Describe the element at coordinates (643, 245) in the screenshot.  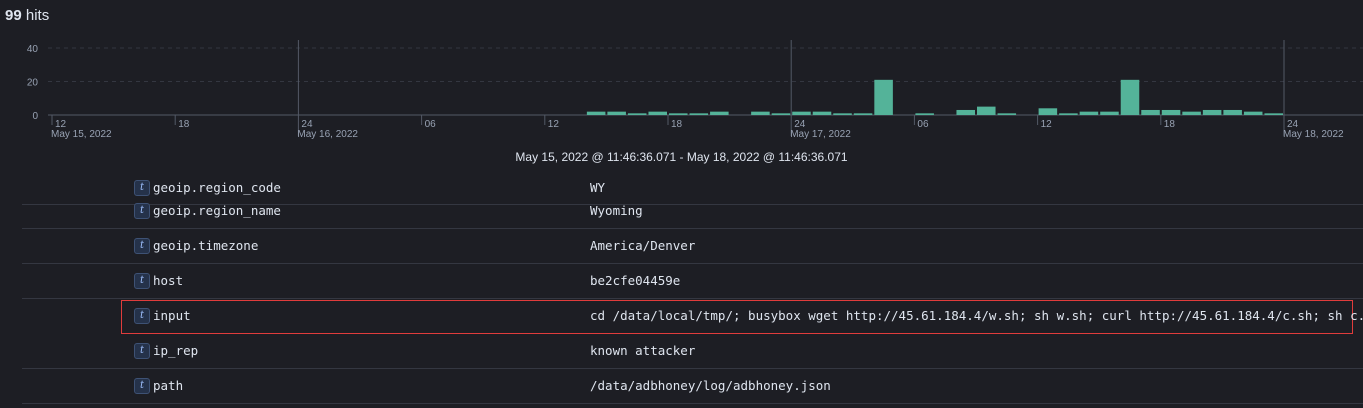
I see `field-value: America/Denver` at that location.